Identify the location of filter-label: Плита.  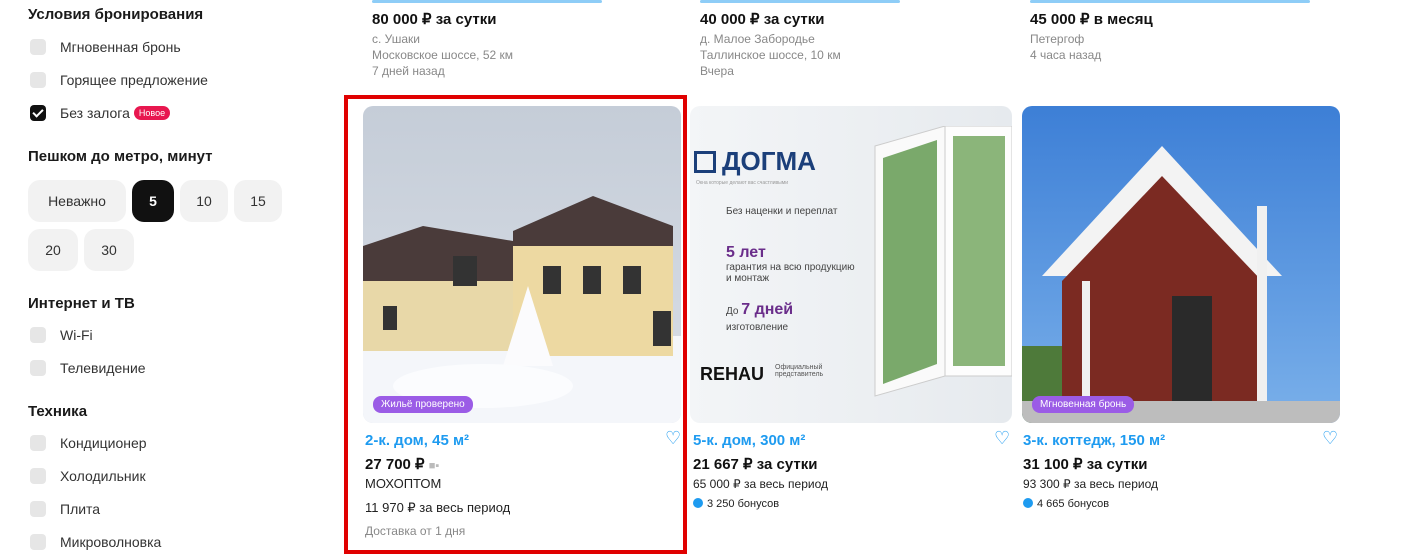
(80, 509).